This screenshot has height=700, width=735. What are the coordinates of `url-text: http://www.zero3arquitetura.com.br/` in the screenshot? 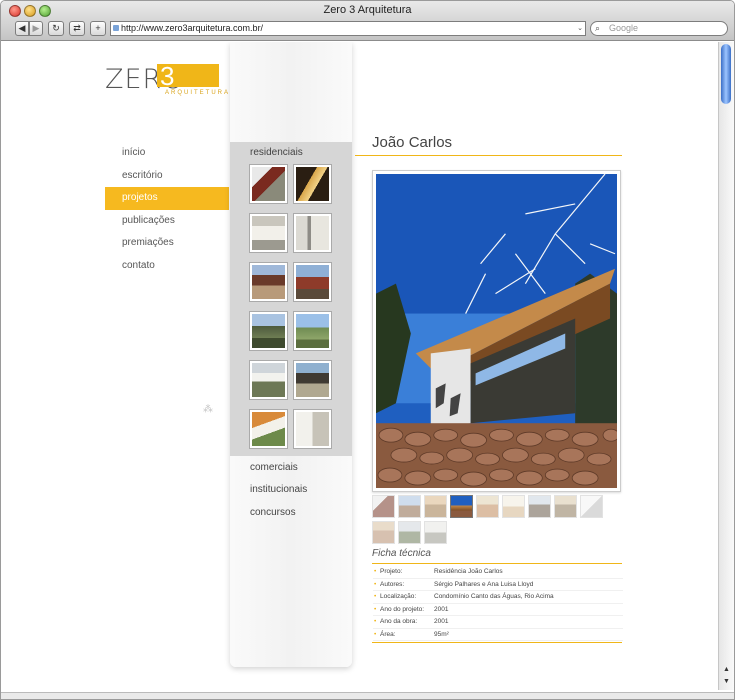 It's located at (192, 28).